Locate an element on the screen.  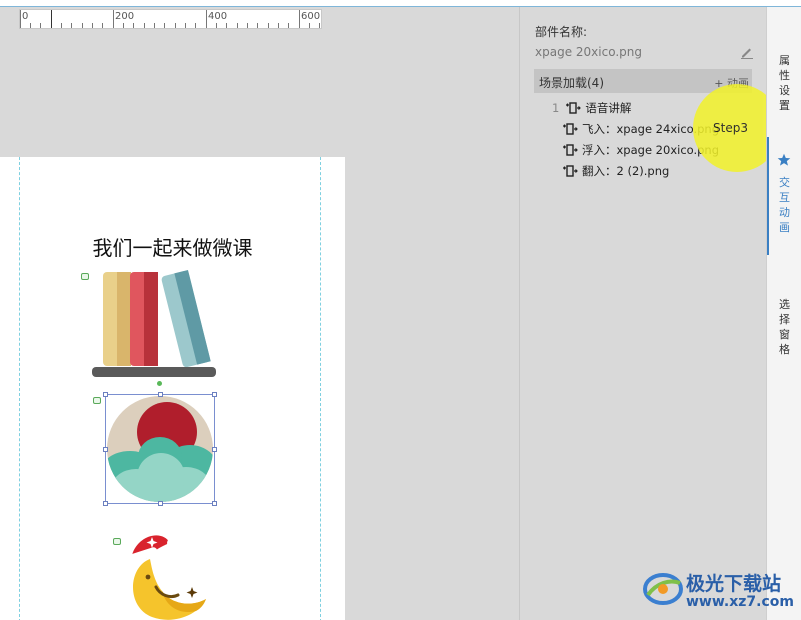
scene-load-label: 场景加载(4) is located at coordinates (571, 83).